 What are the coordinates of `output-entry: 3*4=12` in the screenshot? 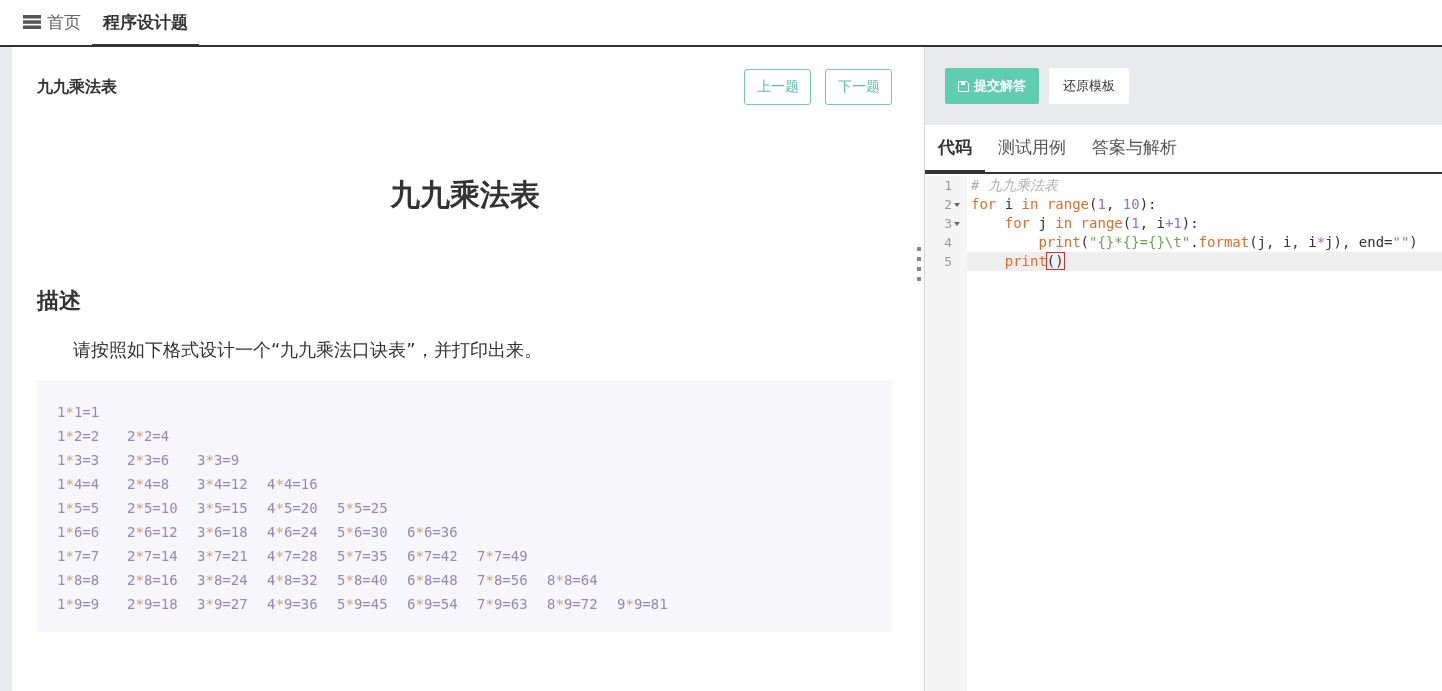 It's located at (223, 484).